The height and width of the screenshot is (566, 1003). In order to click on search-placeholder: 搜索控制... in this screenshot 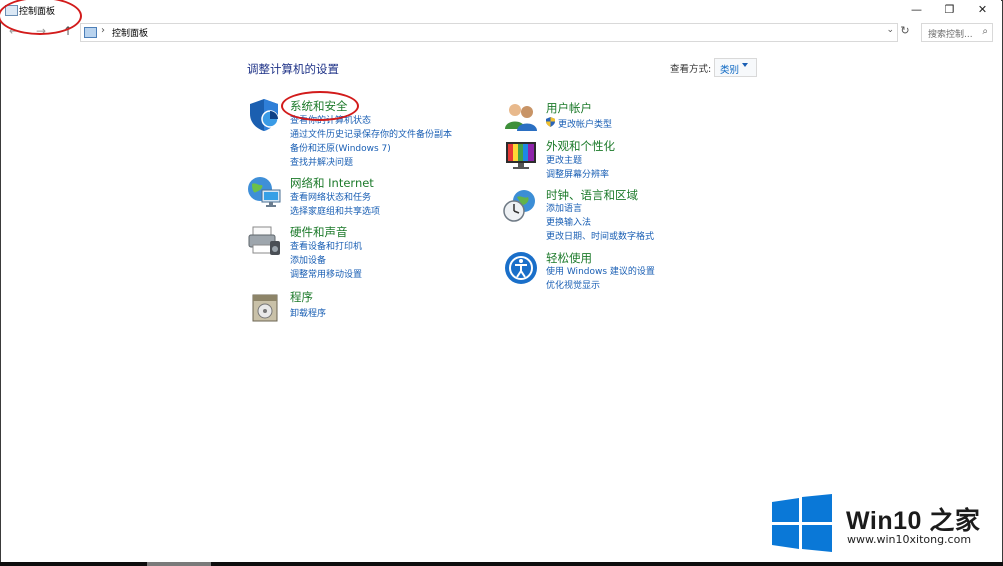, I will do `click(950, 35)`.